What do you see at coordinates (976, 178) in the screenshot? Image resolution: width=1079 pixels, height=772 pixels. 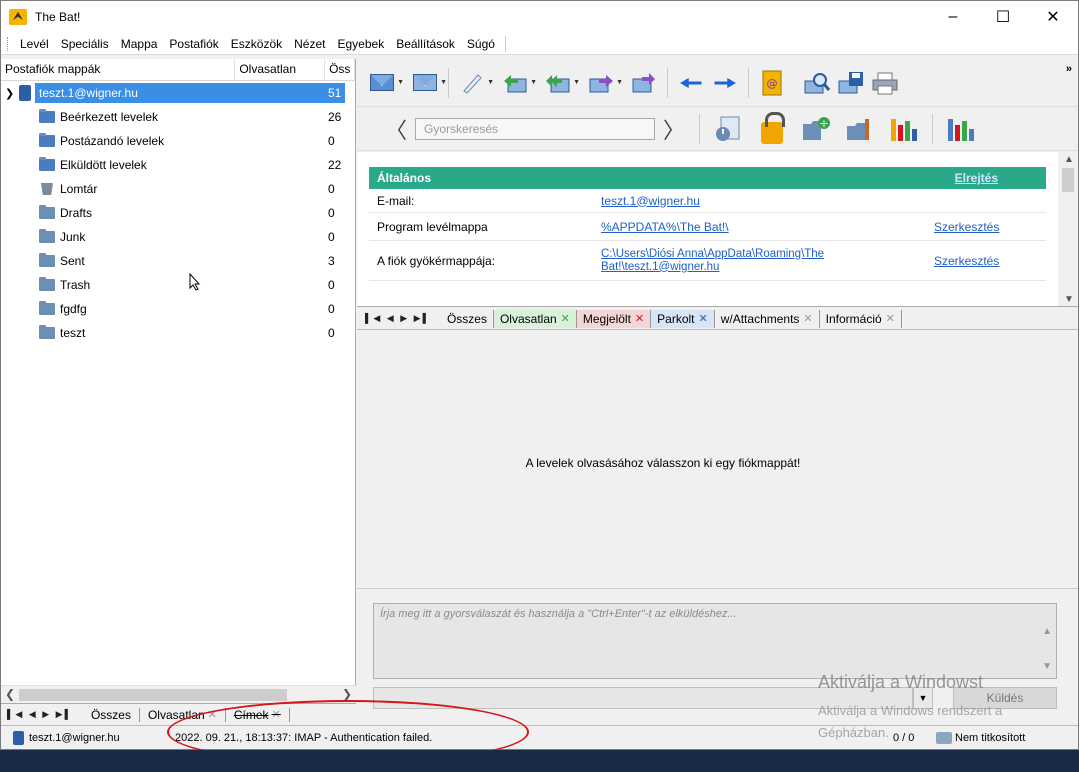 I see `hide-link: Elrejtés` at bounding box center [976, 178].